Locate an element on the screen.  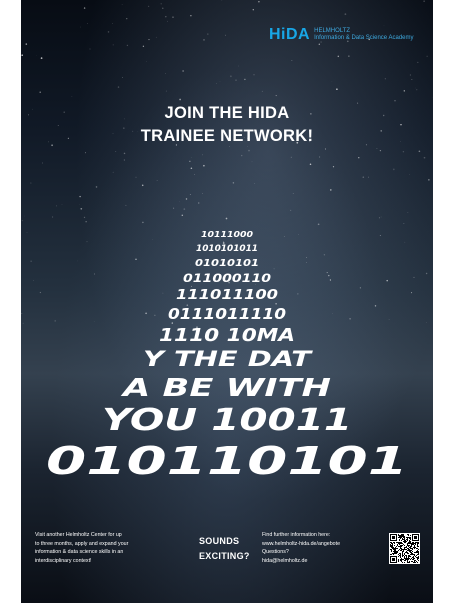
visit-line4: interdisciplinary context! is located at coordinates (63, 560).